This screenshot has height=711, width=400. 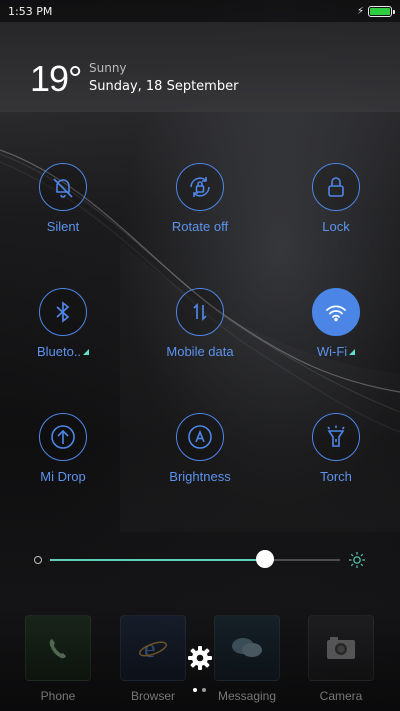 I want to click on bolt-icon: ⚡, so click(x=360, y=11).